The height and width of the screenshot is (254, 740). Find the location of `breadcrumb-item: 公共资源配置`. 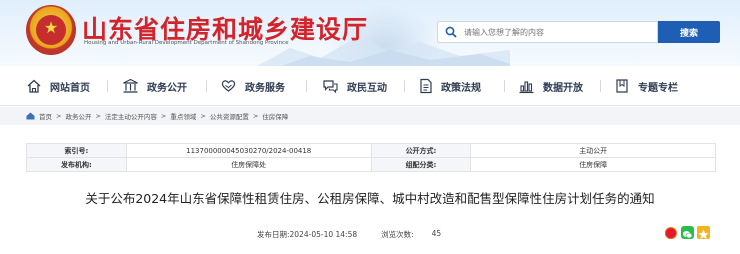

breadcrumb-item: 公共资源配置 is located at coordinates (229, 116).